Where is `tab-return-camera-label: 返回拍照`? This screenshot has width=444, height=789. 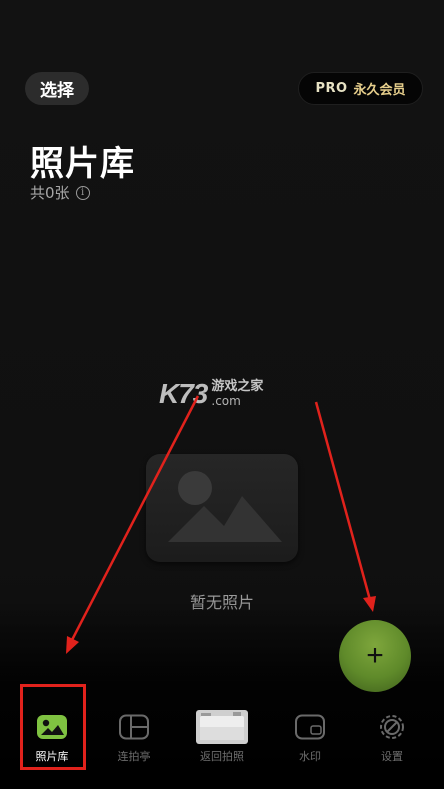
tab-return-camera-label: 返回拍照 is located at coordinates (222, 756).